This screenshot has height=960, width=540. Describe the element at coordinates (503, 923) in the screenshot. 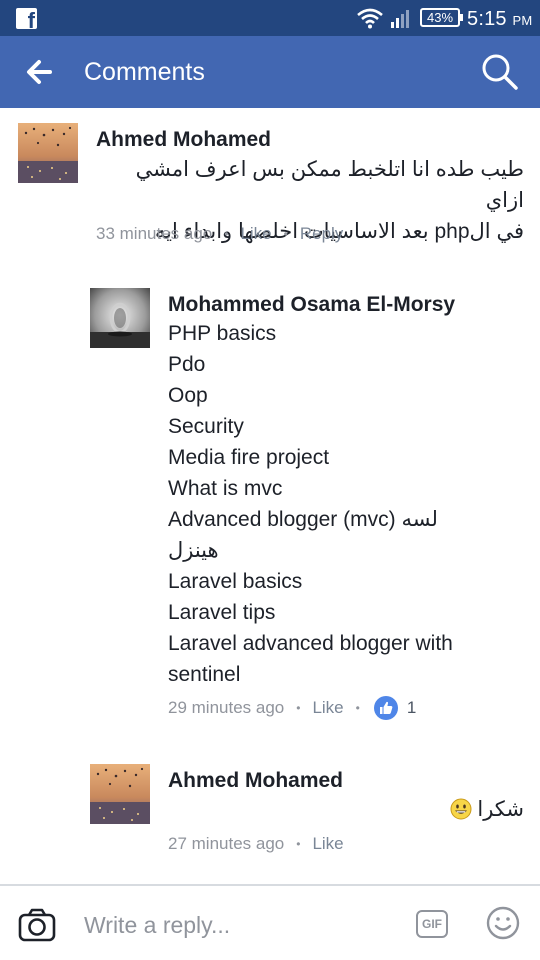

I see `smiley-icon` at that location.